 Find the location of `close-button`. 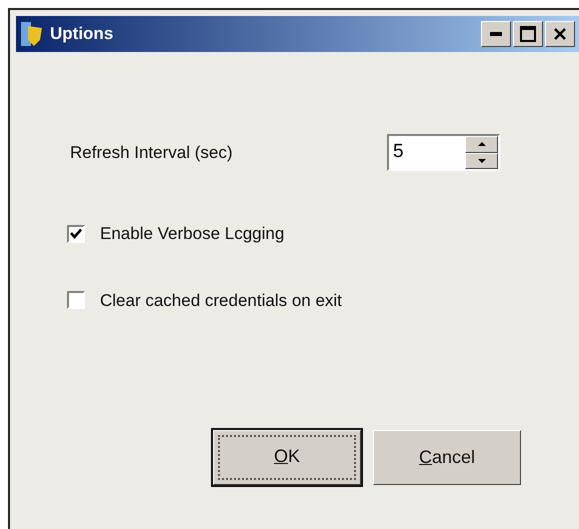

close-button is located at coordinates (560, 34).